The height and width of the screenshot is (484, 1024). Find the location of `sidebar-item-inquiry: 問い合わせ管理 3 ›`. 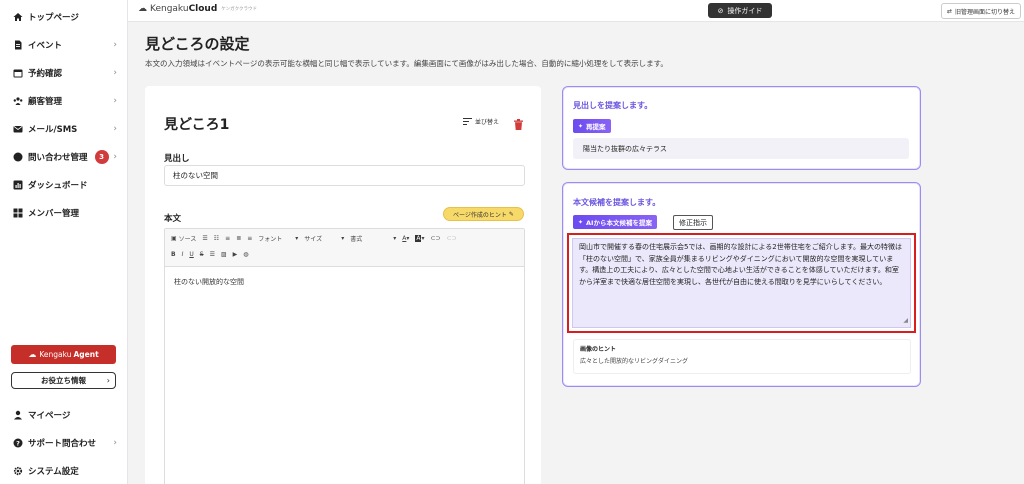

sidebar-item-inquiry: 問い合わせ管理 3 › is located at coordinates (64, 157).